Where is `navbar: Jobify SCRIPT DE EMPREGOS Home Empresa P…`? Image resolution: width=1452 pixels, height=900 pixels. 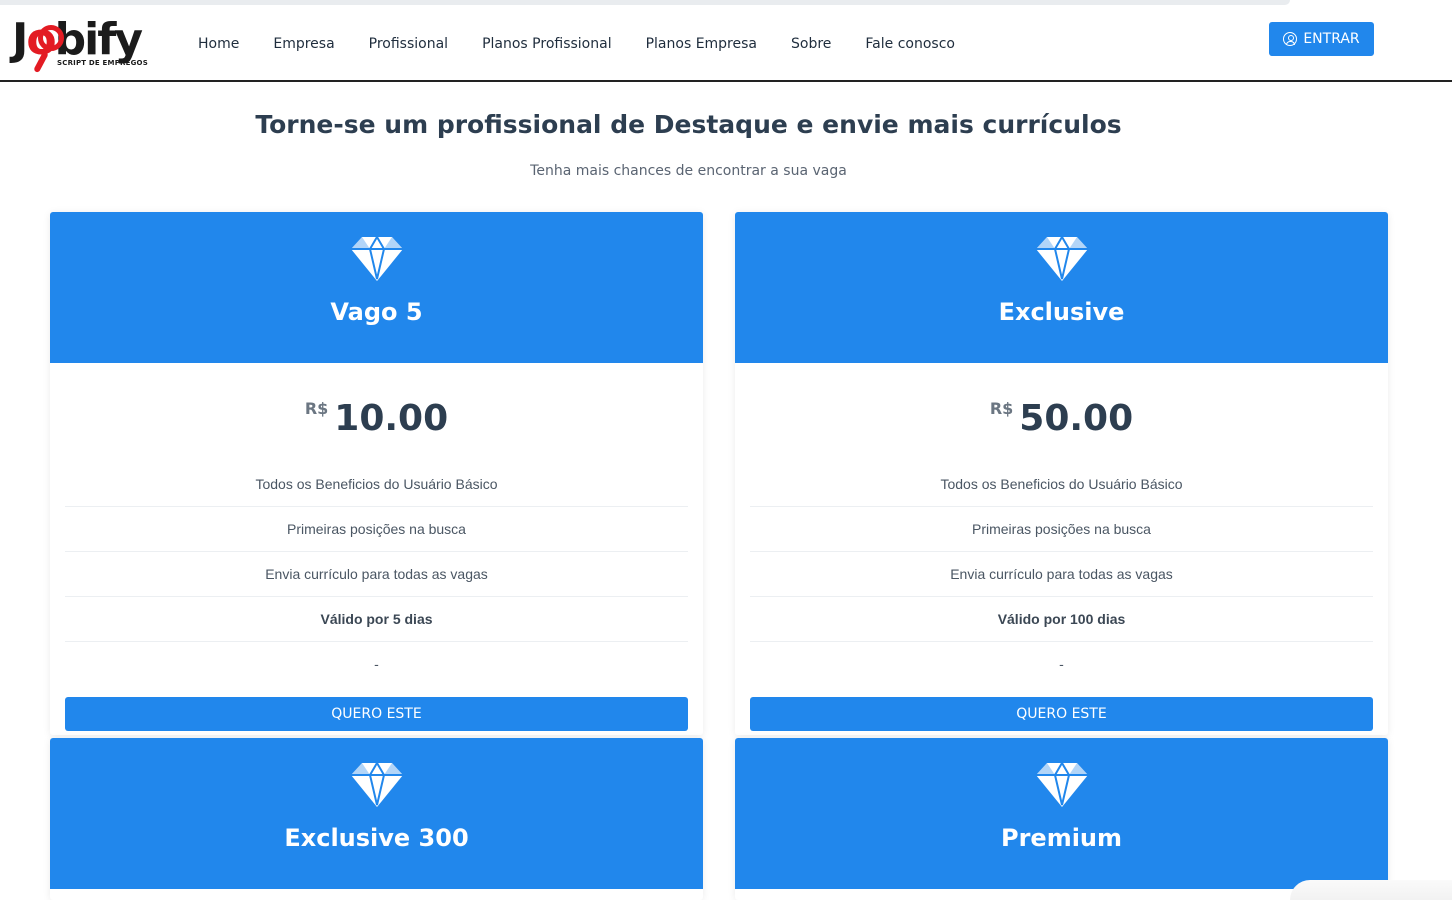 navbar: Jobify SCRIPT DE EMPREGOS Home Empresa P… is located at coordinates (726, 47).